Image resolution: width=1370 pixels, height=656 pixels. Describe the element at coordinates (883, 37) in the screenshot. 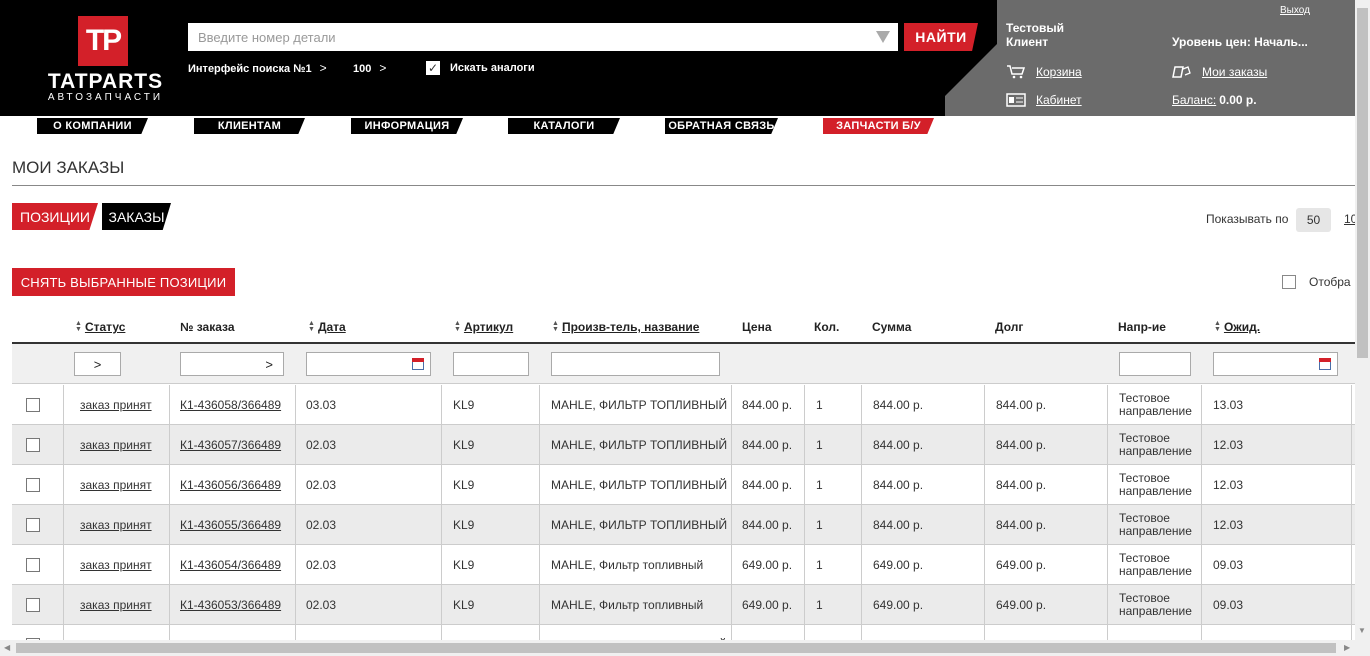

I see `search-dropdown-icon` at that location.